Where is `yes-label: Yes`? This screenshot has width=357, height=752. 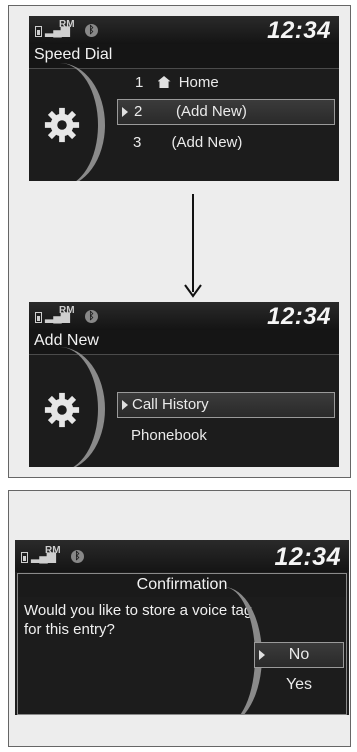
yes-label: Yes is located at coordinates (299, 684).